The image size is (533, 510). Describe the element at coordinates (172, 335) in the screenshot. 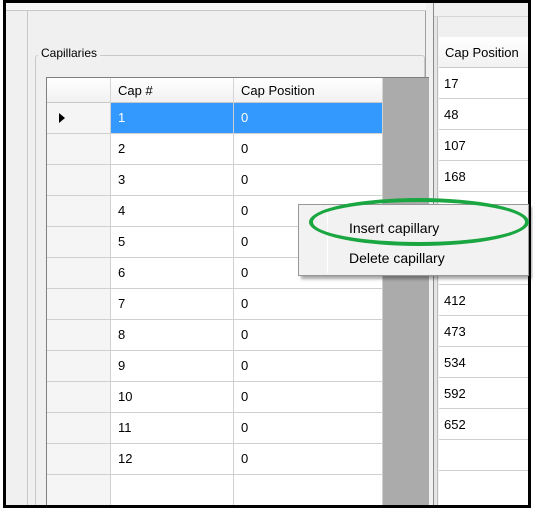

I see `cell-cap-number: 8` at that location.